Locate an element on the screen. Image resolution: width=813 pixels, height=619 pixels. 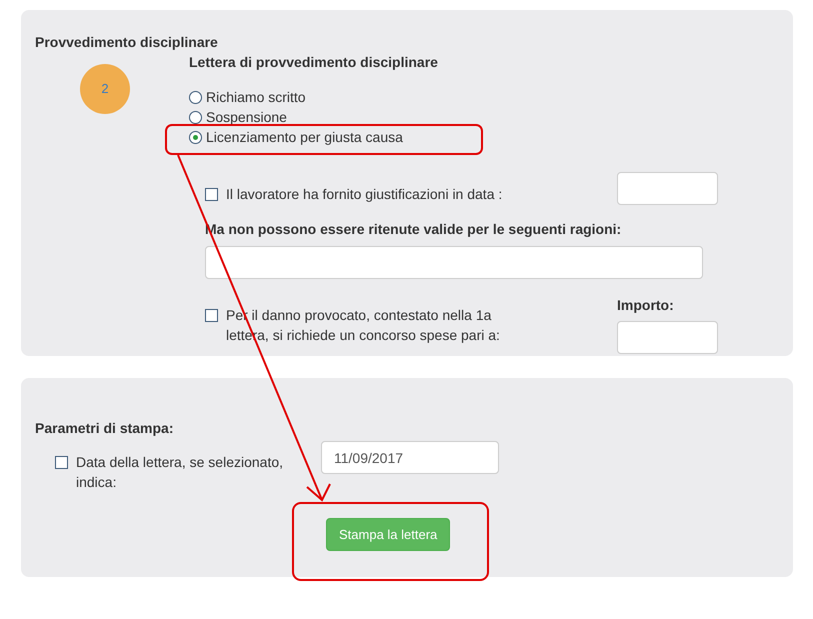
section-title: Provvedimento disciplinare is located at coordinates (127, 42).